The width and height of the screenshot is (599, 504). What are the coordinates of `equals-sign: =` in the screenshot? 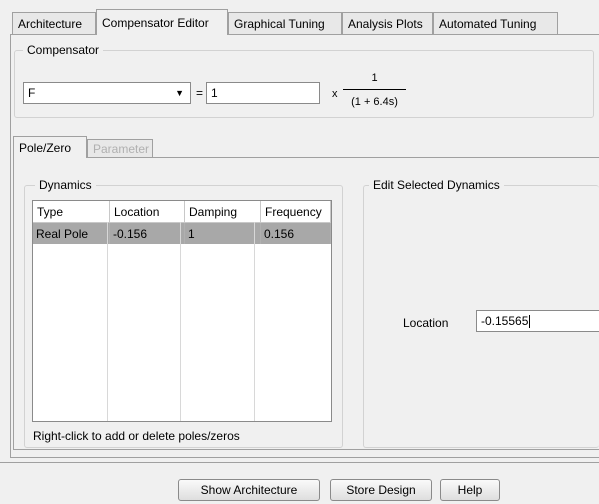 It's located at (200, 93).